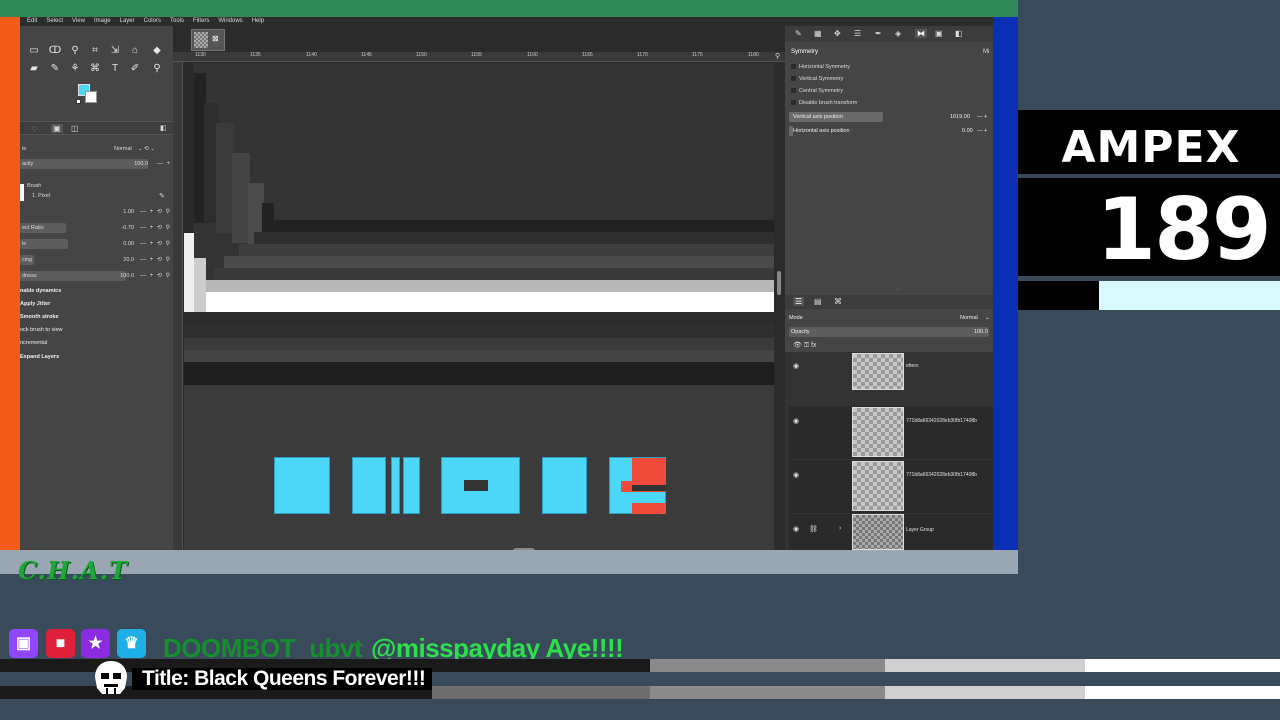  I want to click on mode-dropdown-icon: ⌄ ⟲ ⌄, so click(146, 149).